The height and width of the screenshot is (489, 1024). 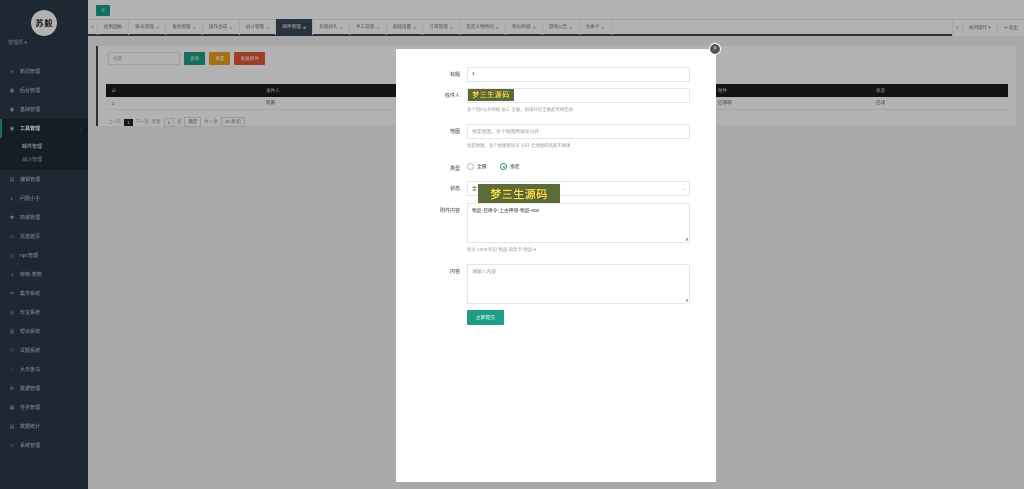 What do you see at coordinates (474, 189) in the screenshot?
I see `status-value: 全` at bounding box center [474, 189].